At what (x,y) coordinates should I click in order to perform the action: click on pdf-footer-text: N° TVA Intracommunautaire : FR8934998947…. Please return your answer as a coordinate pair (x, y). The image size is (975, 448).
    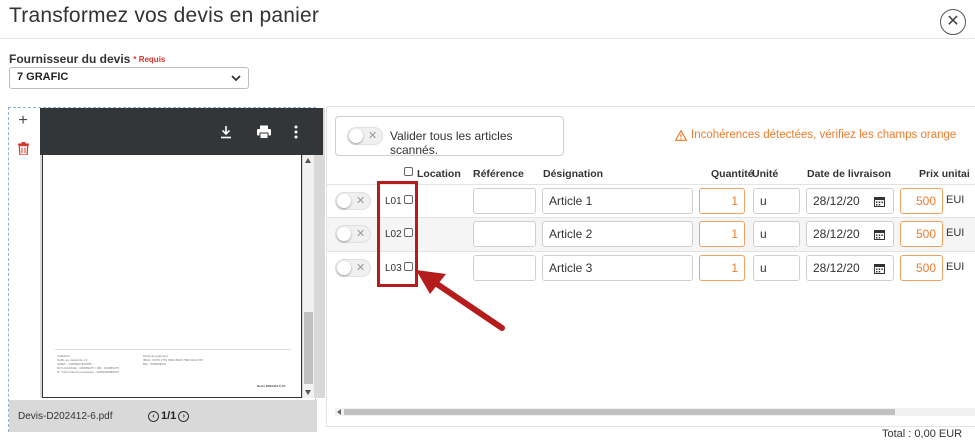
    Looking at the image, I should click on (88, 372).